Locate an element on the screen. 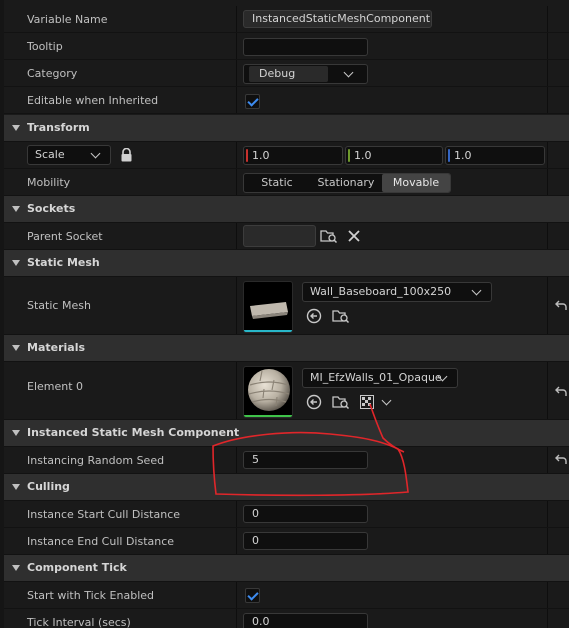 The image size is (569, 628). static-mesh-combo: Wall_Baseboard_100x250 is located at coordinates (397, 292).